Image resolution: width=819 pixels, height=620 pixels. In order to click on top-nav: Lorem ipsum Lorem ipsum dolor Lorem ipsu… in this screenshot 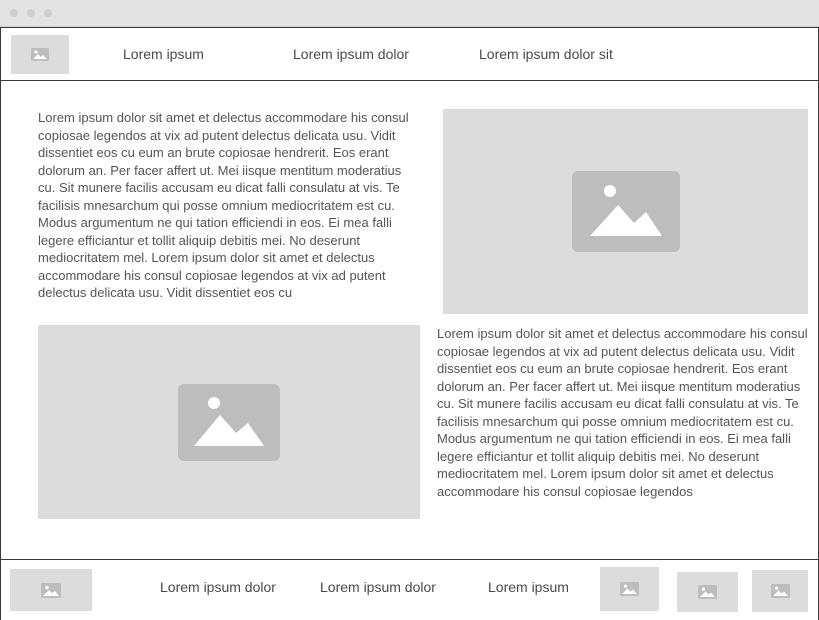, I will do `click(409, 54)`.